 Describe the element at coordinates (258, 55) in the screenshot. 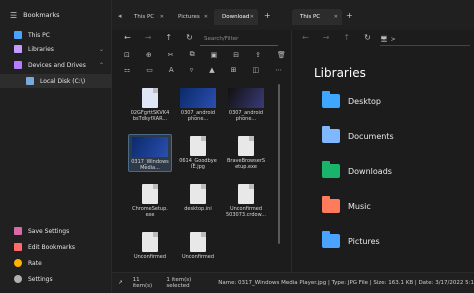

I see `share-icon: ⇪` at that location.